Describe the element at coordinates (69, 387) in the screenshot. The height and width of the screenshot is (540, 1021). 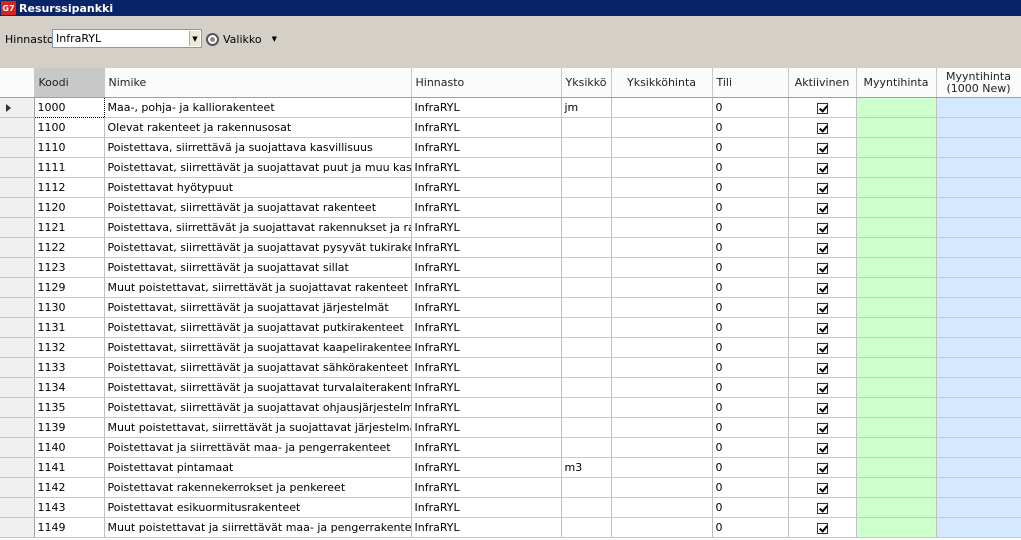
I see `cell-koodi: 1134` at that location.